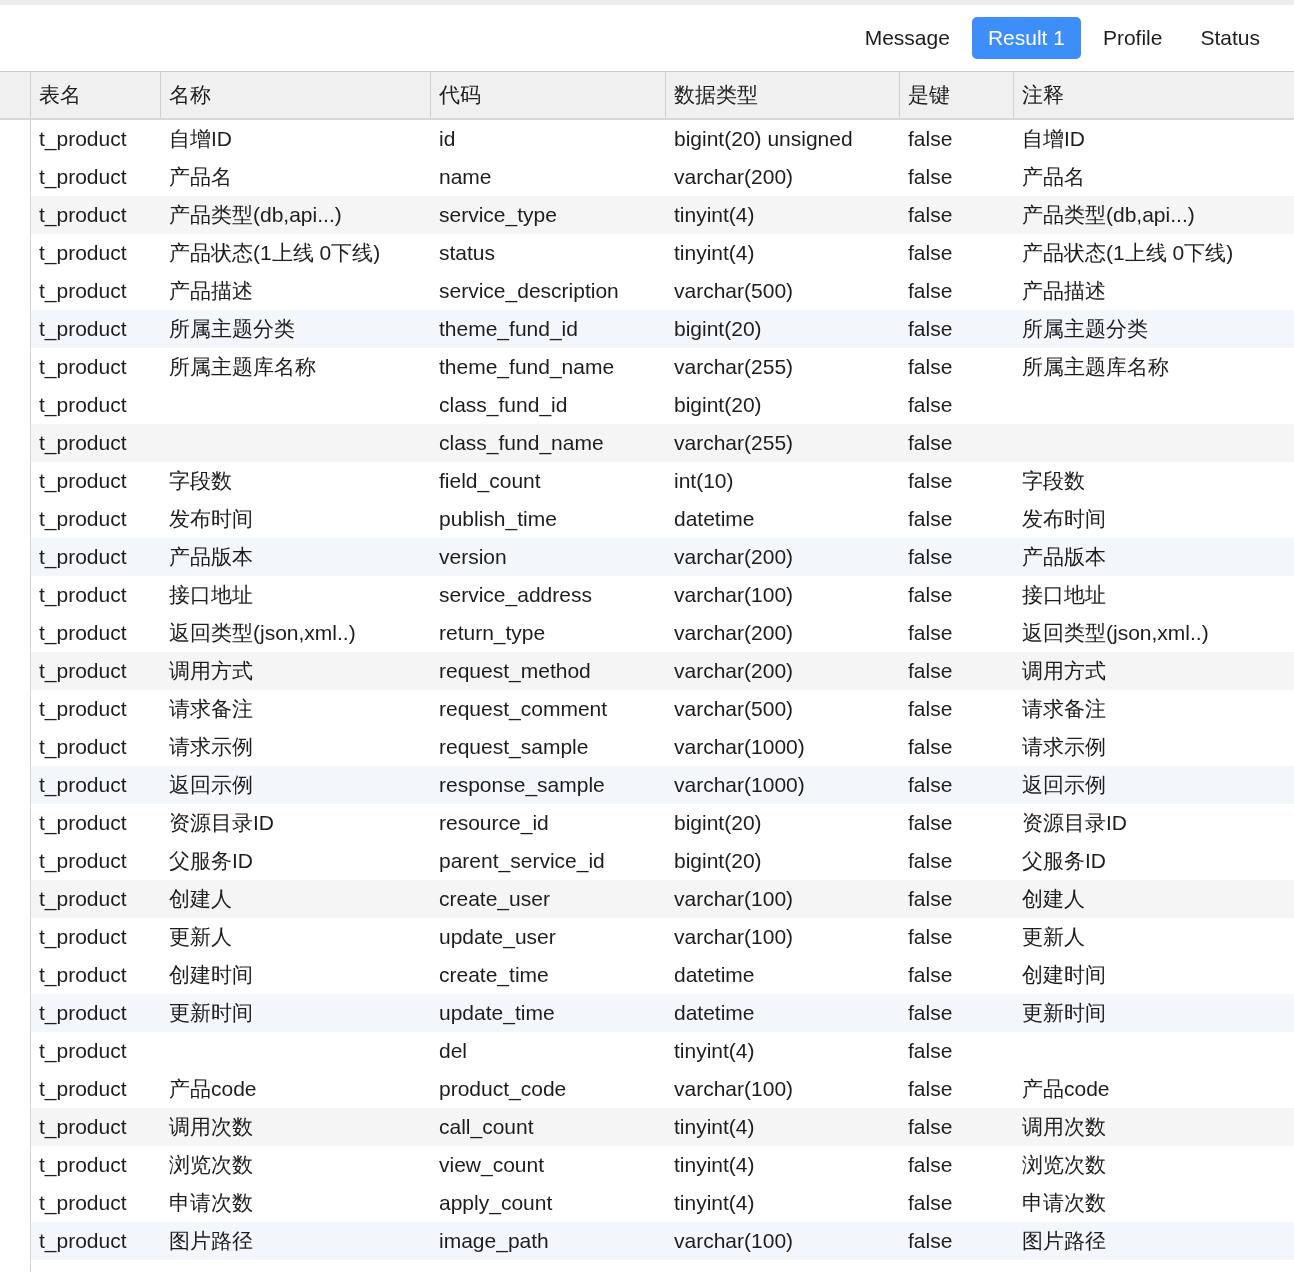 This screenshot has height=1272, width=1294. Describe the element at coordinates (734, 291) in the screenshot. I see `table-cell: varchar(500)` at that location.